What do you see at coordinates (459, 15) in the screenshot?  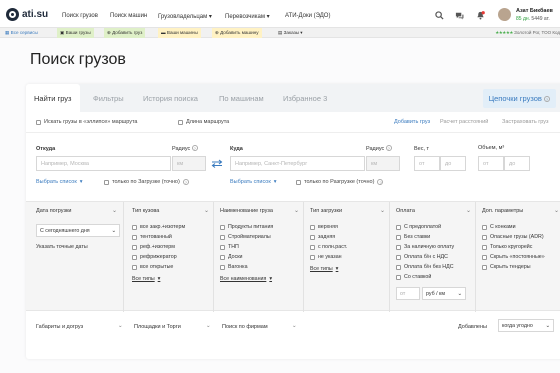 I see `chat-icon` at bounding box center [459, 15].